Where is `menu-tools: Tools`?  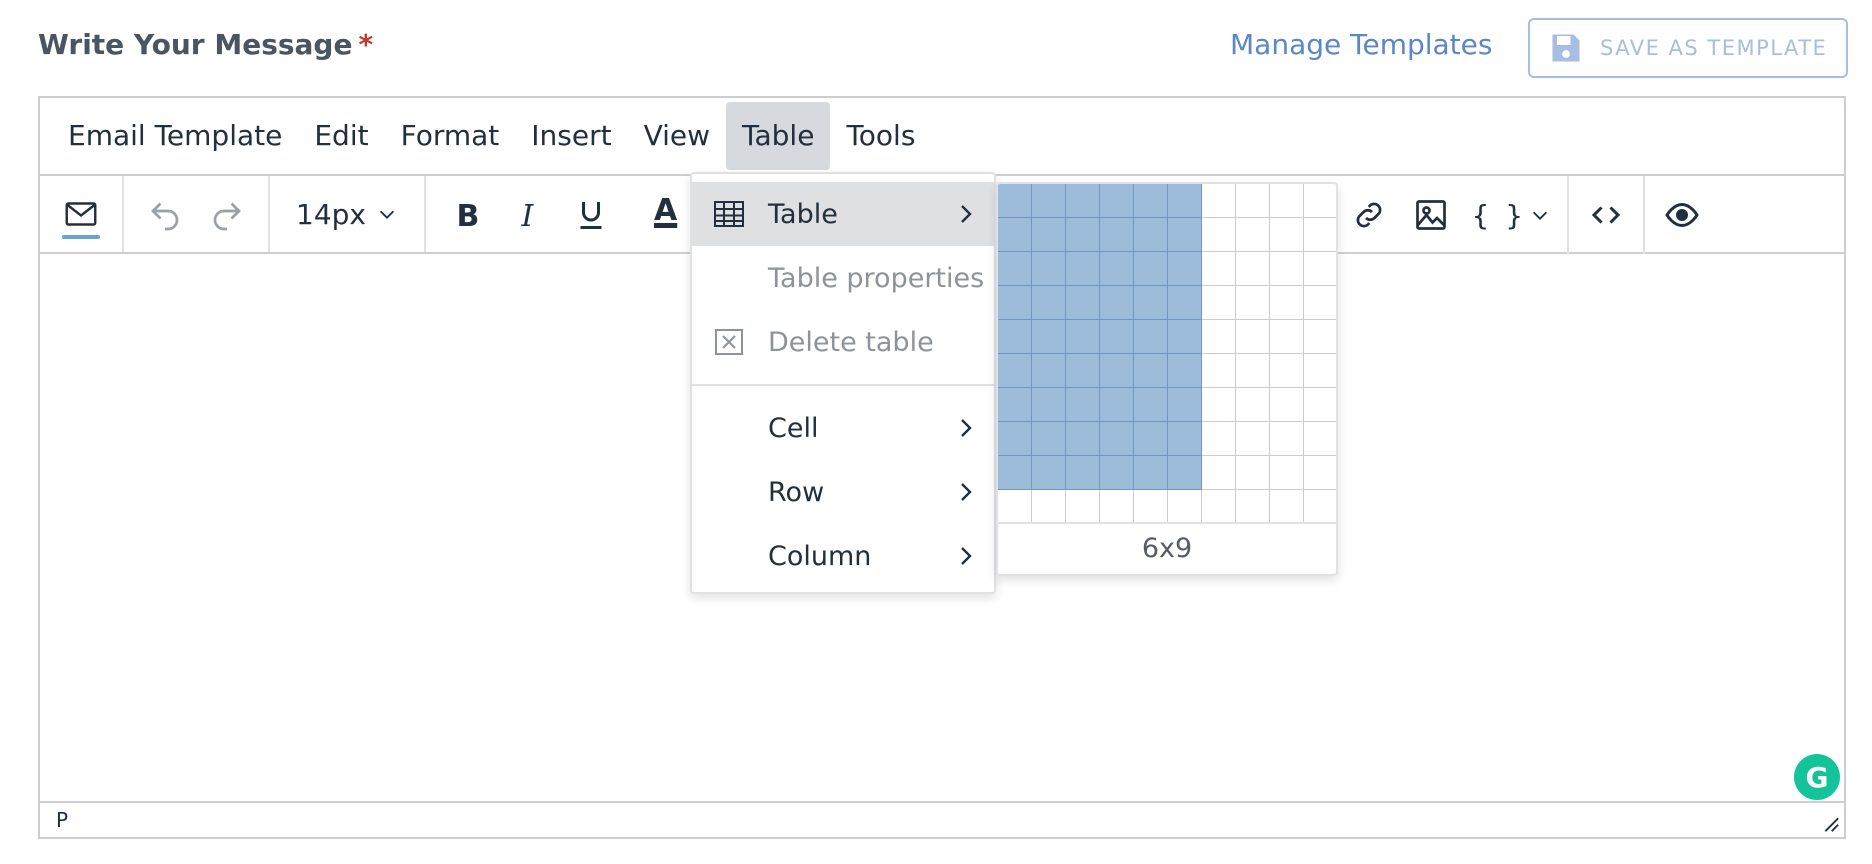 menu-tools: Tools is located at coordinates (880, 136).